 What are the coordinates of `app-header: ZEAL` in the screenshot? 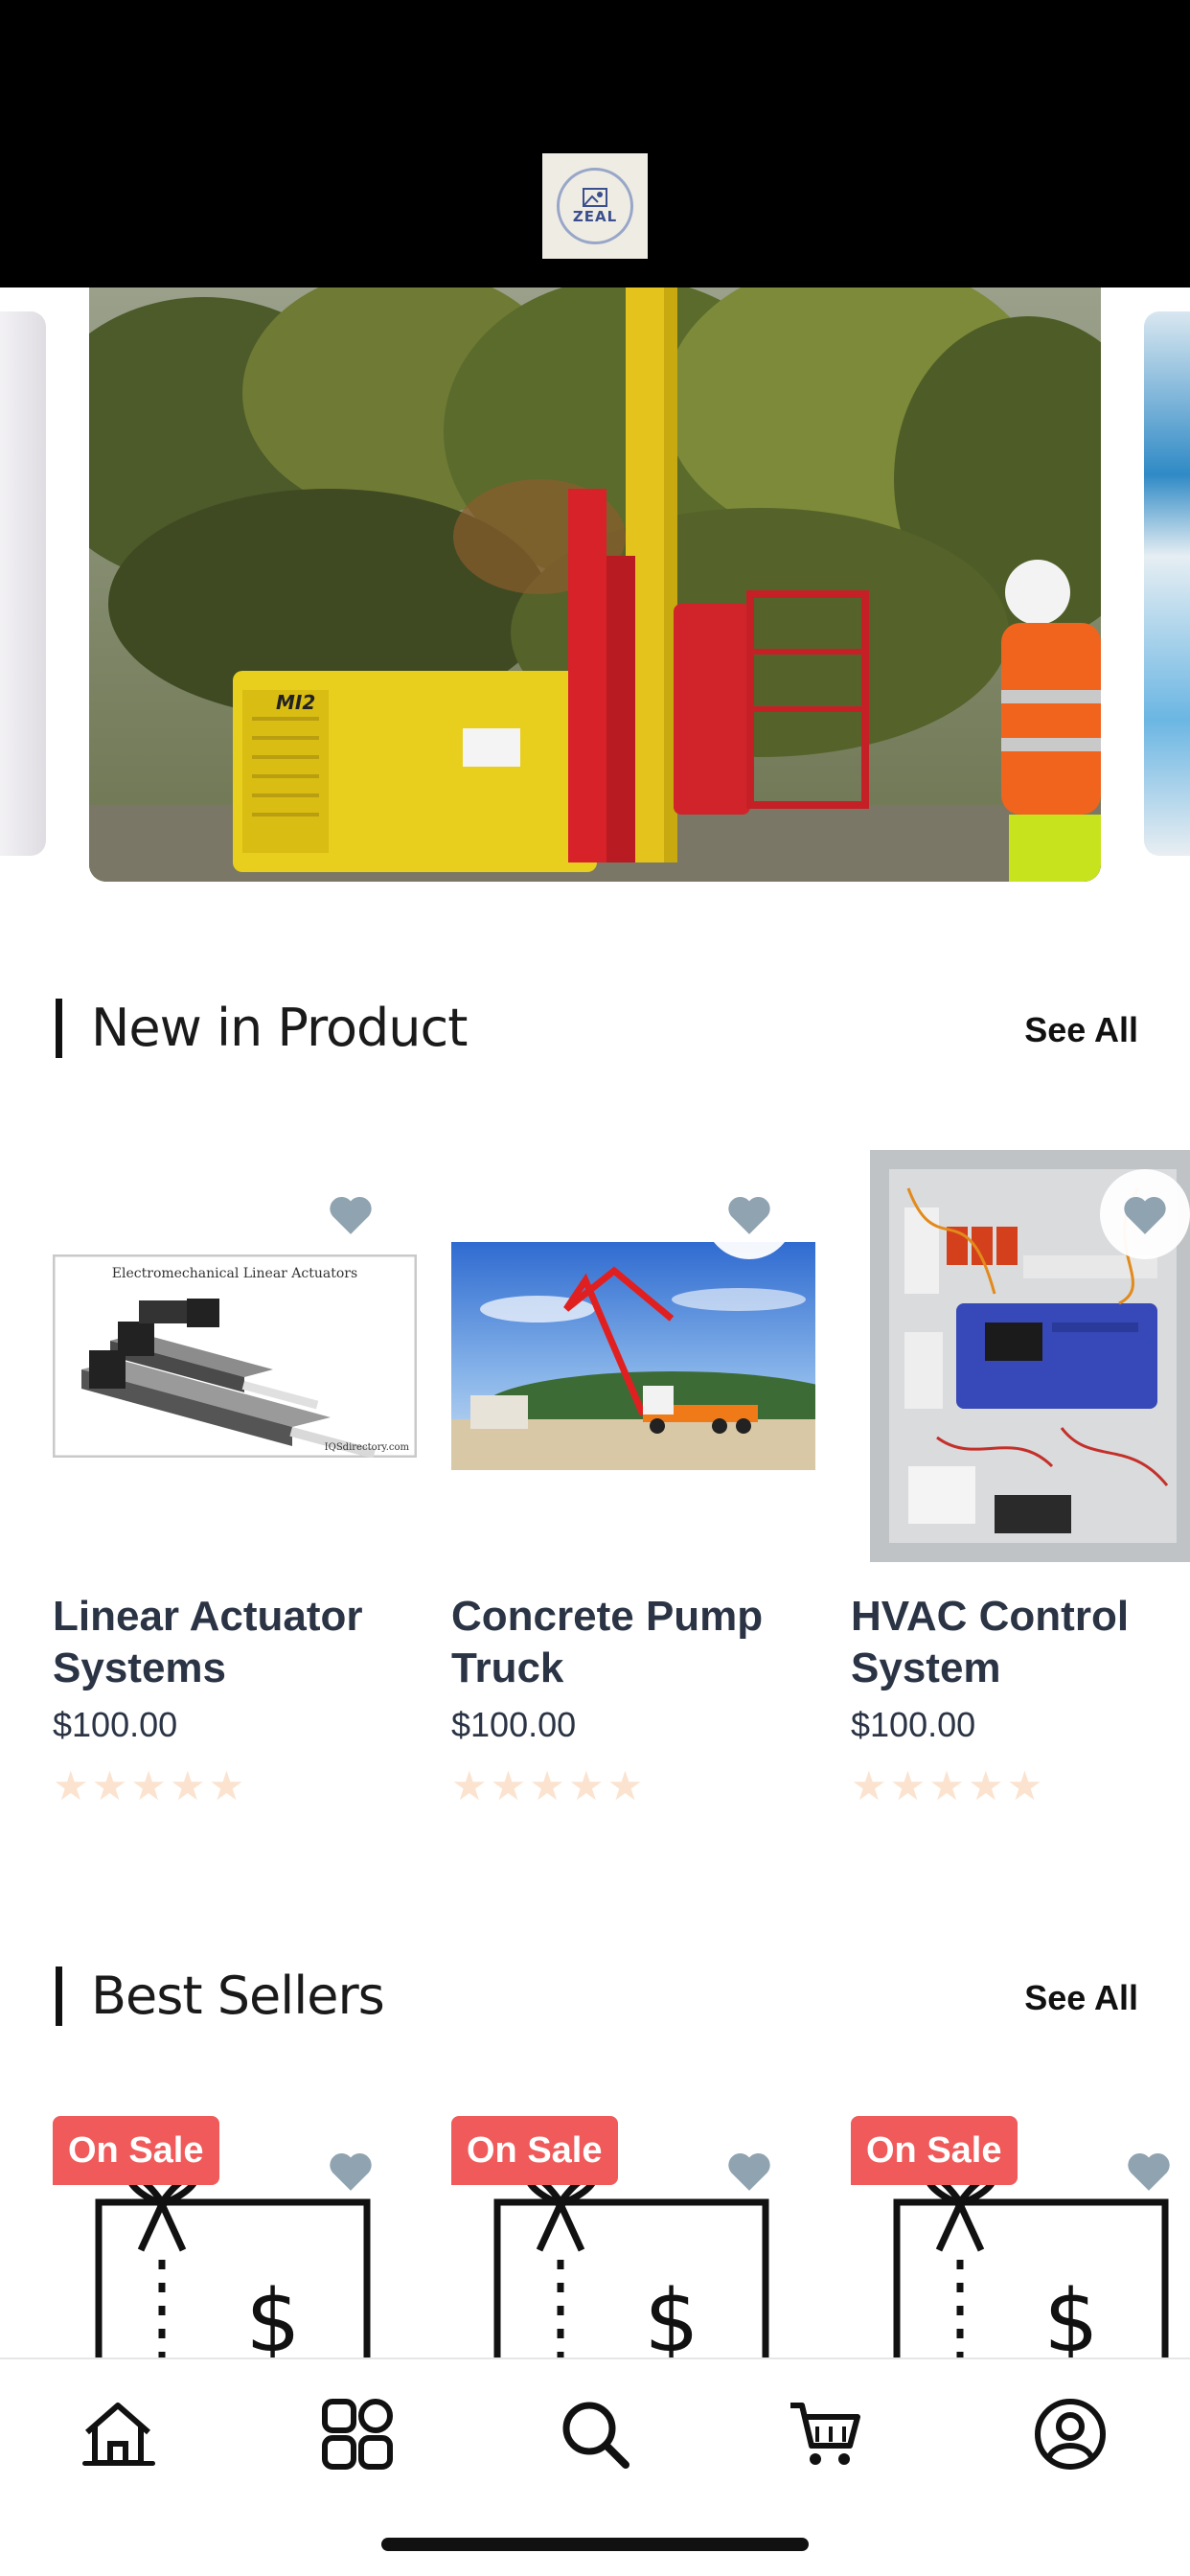 It's located at (595, 144).